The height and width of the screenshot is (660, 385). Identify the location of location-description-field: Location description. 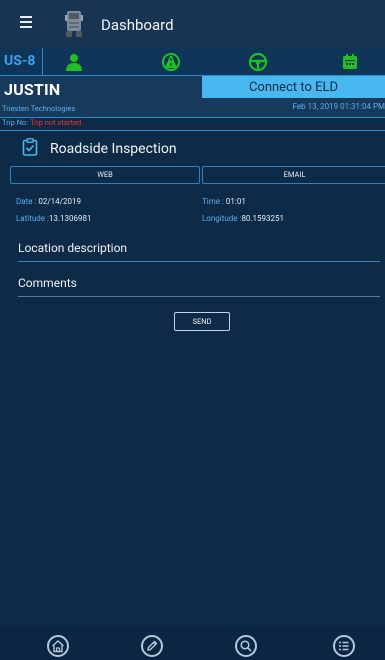
(199, 251).